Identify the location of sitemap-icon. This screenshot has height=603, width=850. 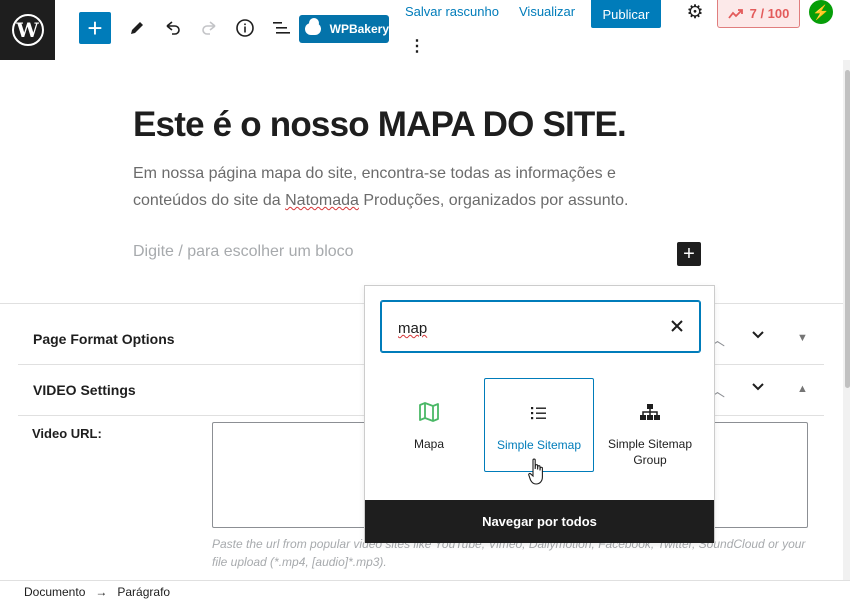
(650, 412).